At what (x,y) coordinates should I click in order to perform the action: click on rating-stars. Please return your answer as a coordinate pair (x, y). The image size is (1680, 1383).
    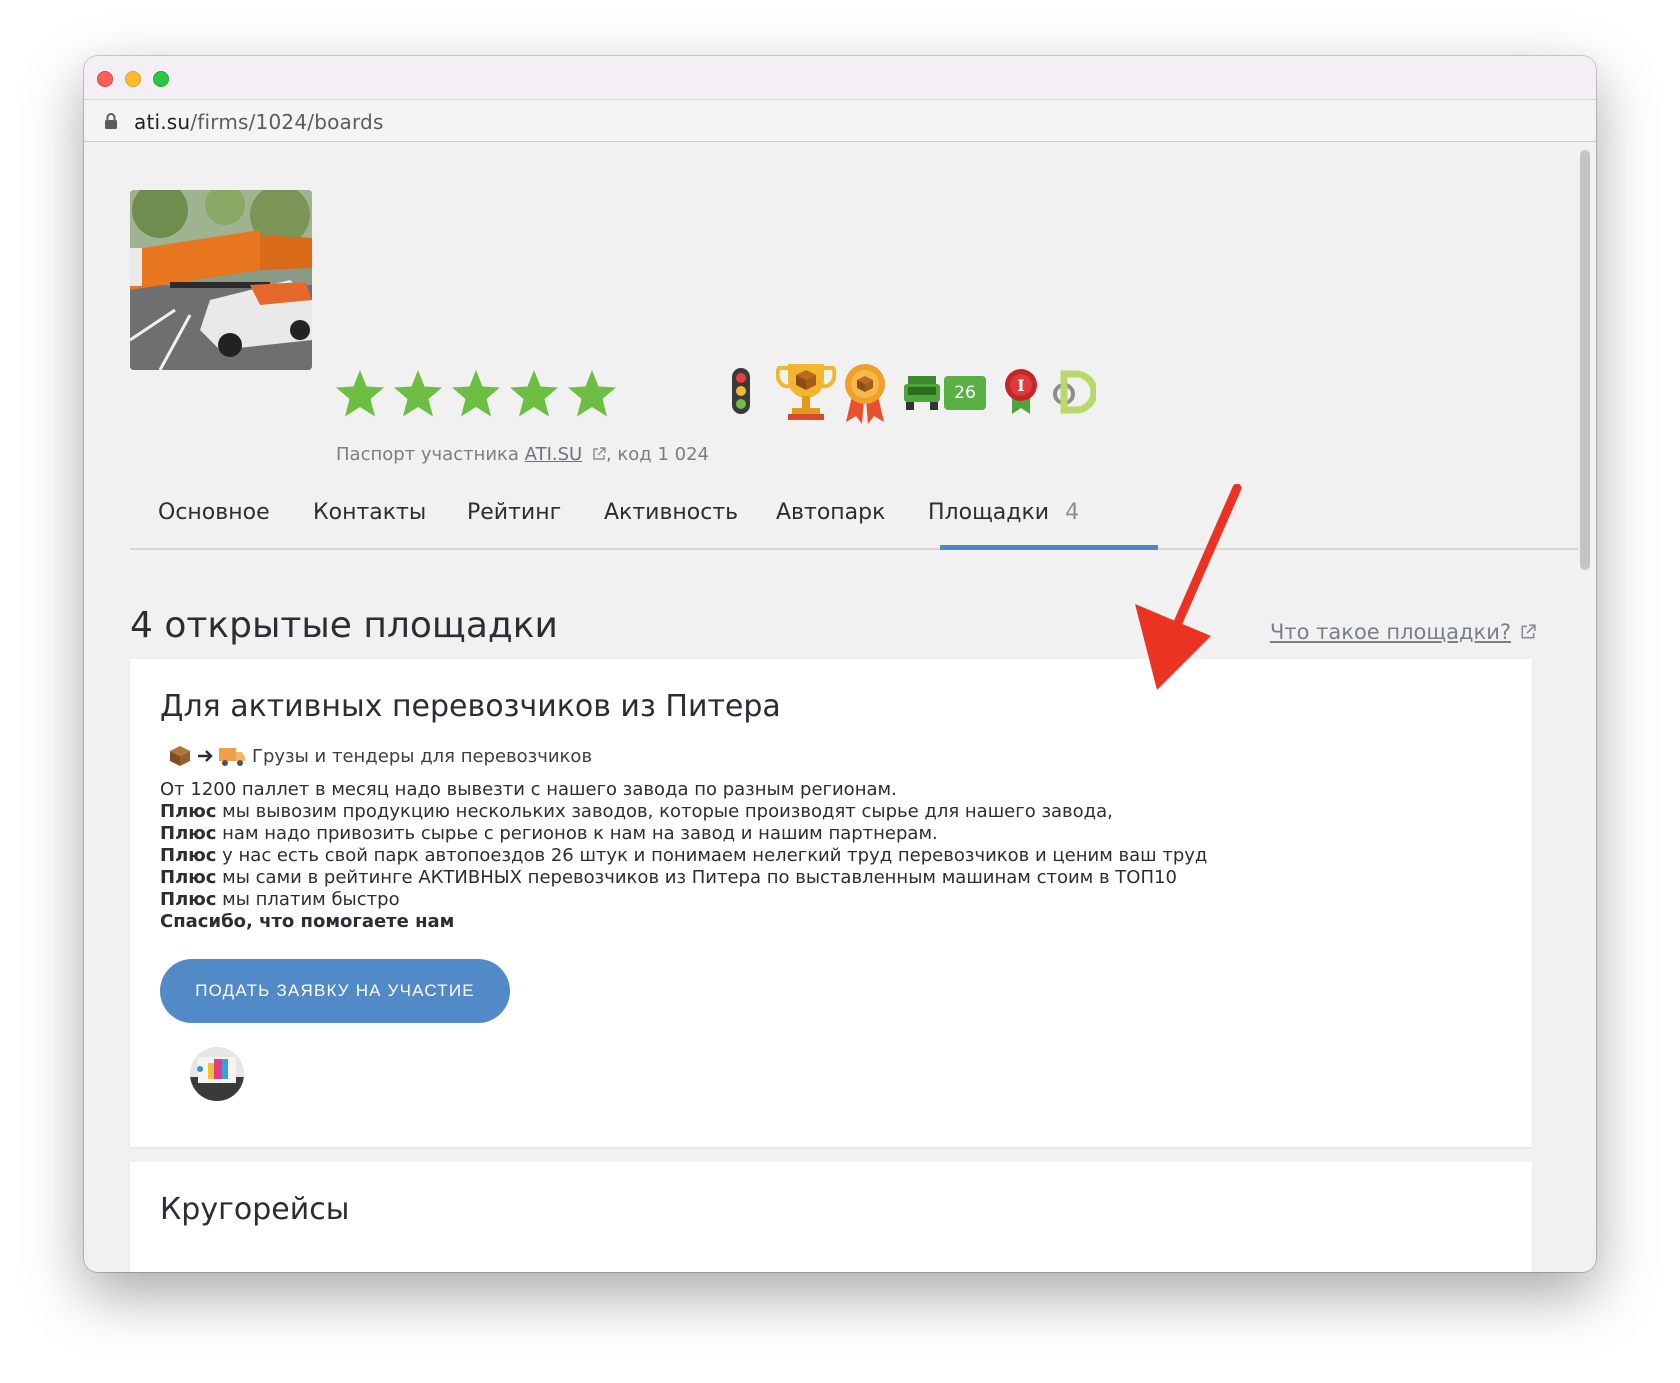
    Looking at the image, I should click on (476, 396).